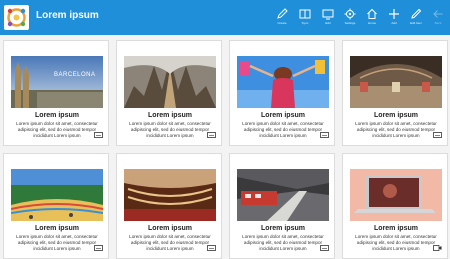 Image resolution: width=450 pixels, height=259 pixels. I want to click on gear-icon, so click(350, 14).